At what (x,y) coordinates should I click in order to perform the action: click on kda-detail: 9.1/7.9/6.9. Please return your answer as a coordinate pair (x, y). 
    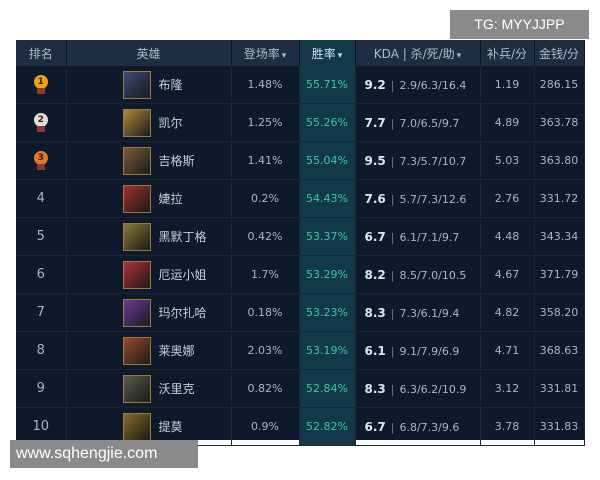
    Looking at the image, I should click on (429, 351).